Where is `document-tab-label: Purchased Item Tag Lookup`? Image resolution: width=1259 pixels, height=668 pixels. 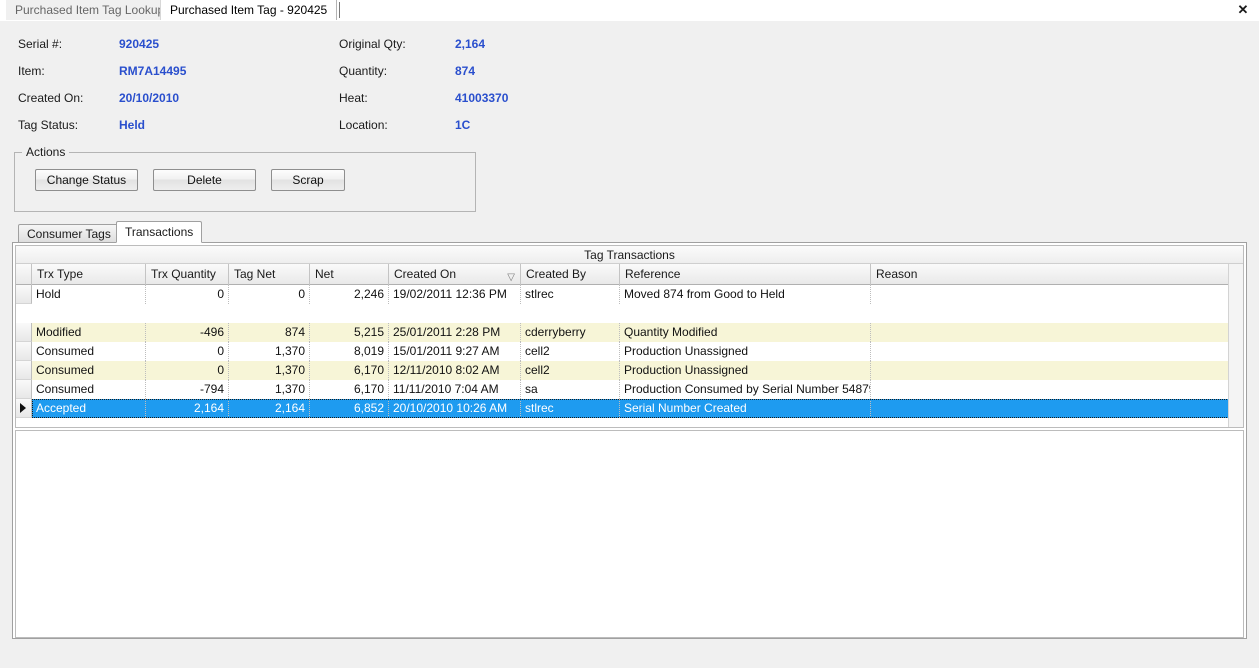 document-tab-label: Purchased Item Tag Lookup is located at coordinates (90, 10).